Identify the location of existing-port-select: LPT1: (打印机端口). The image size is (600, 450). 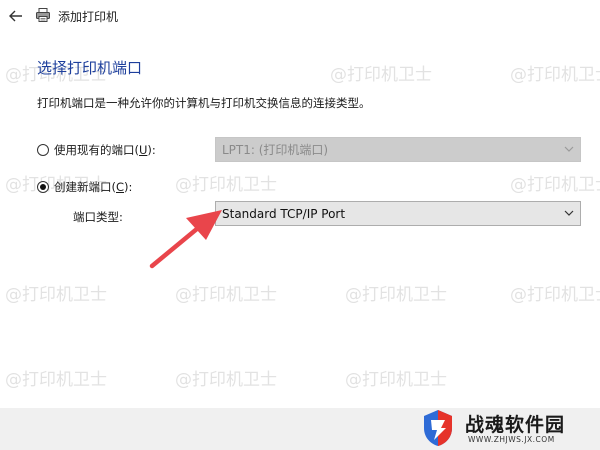
(398, 149).